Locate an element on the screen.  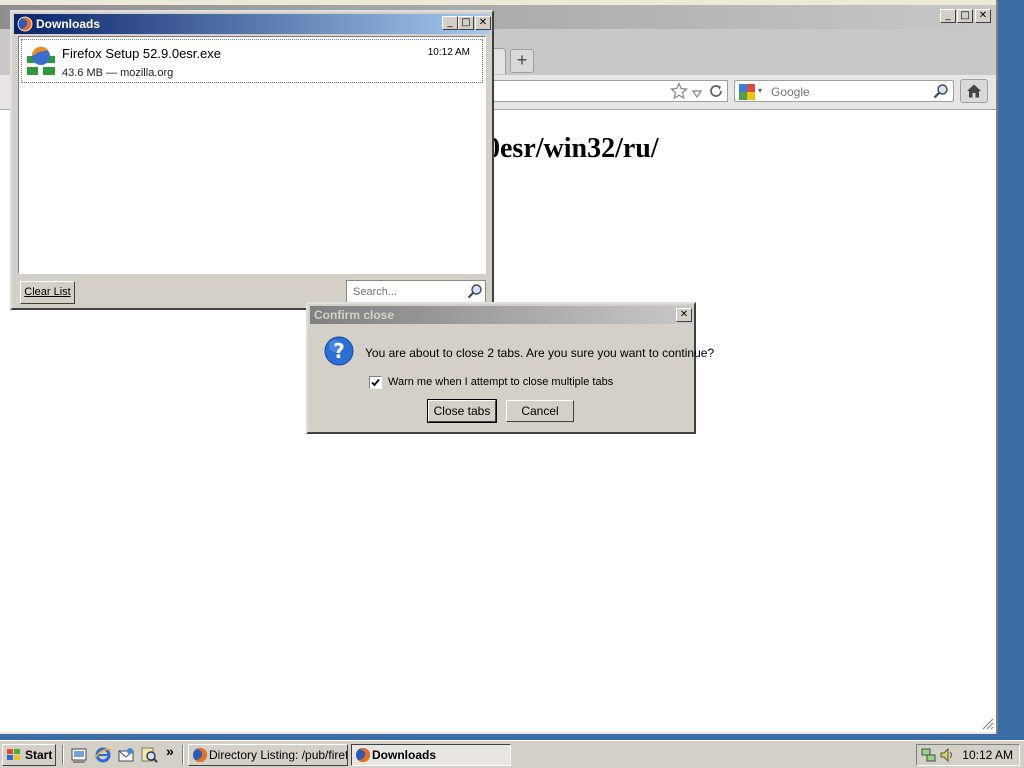
system-tray: 10:12 AM is located at coordinates (968, 755).